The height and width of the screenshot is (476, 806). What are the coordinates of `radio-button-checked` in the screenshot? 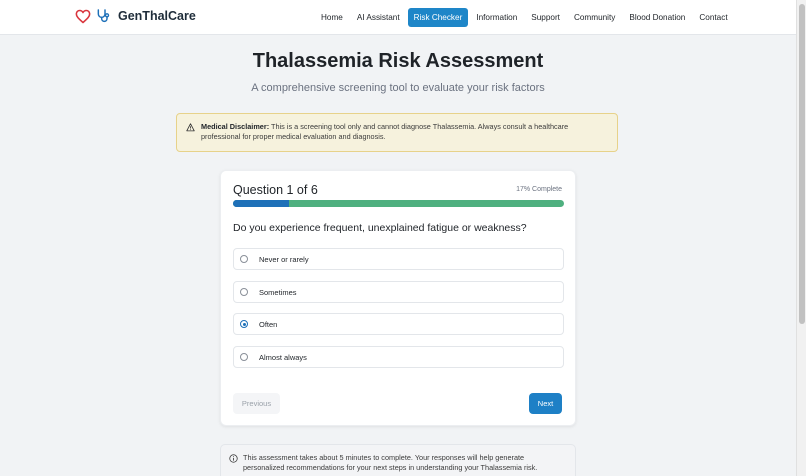 It's located at (244, 324).